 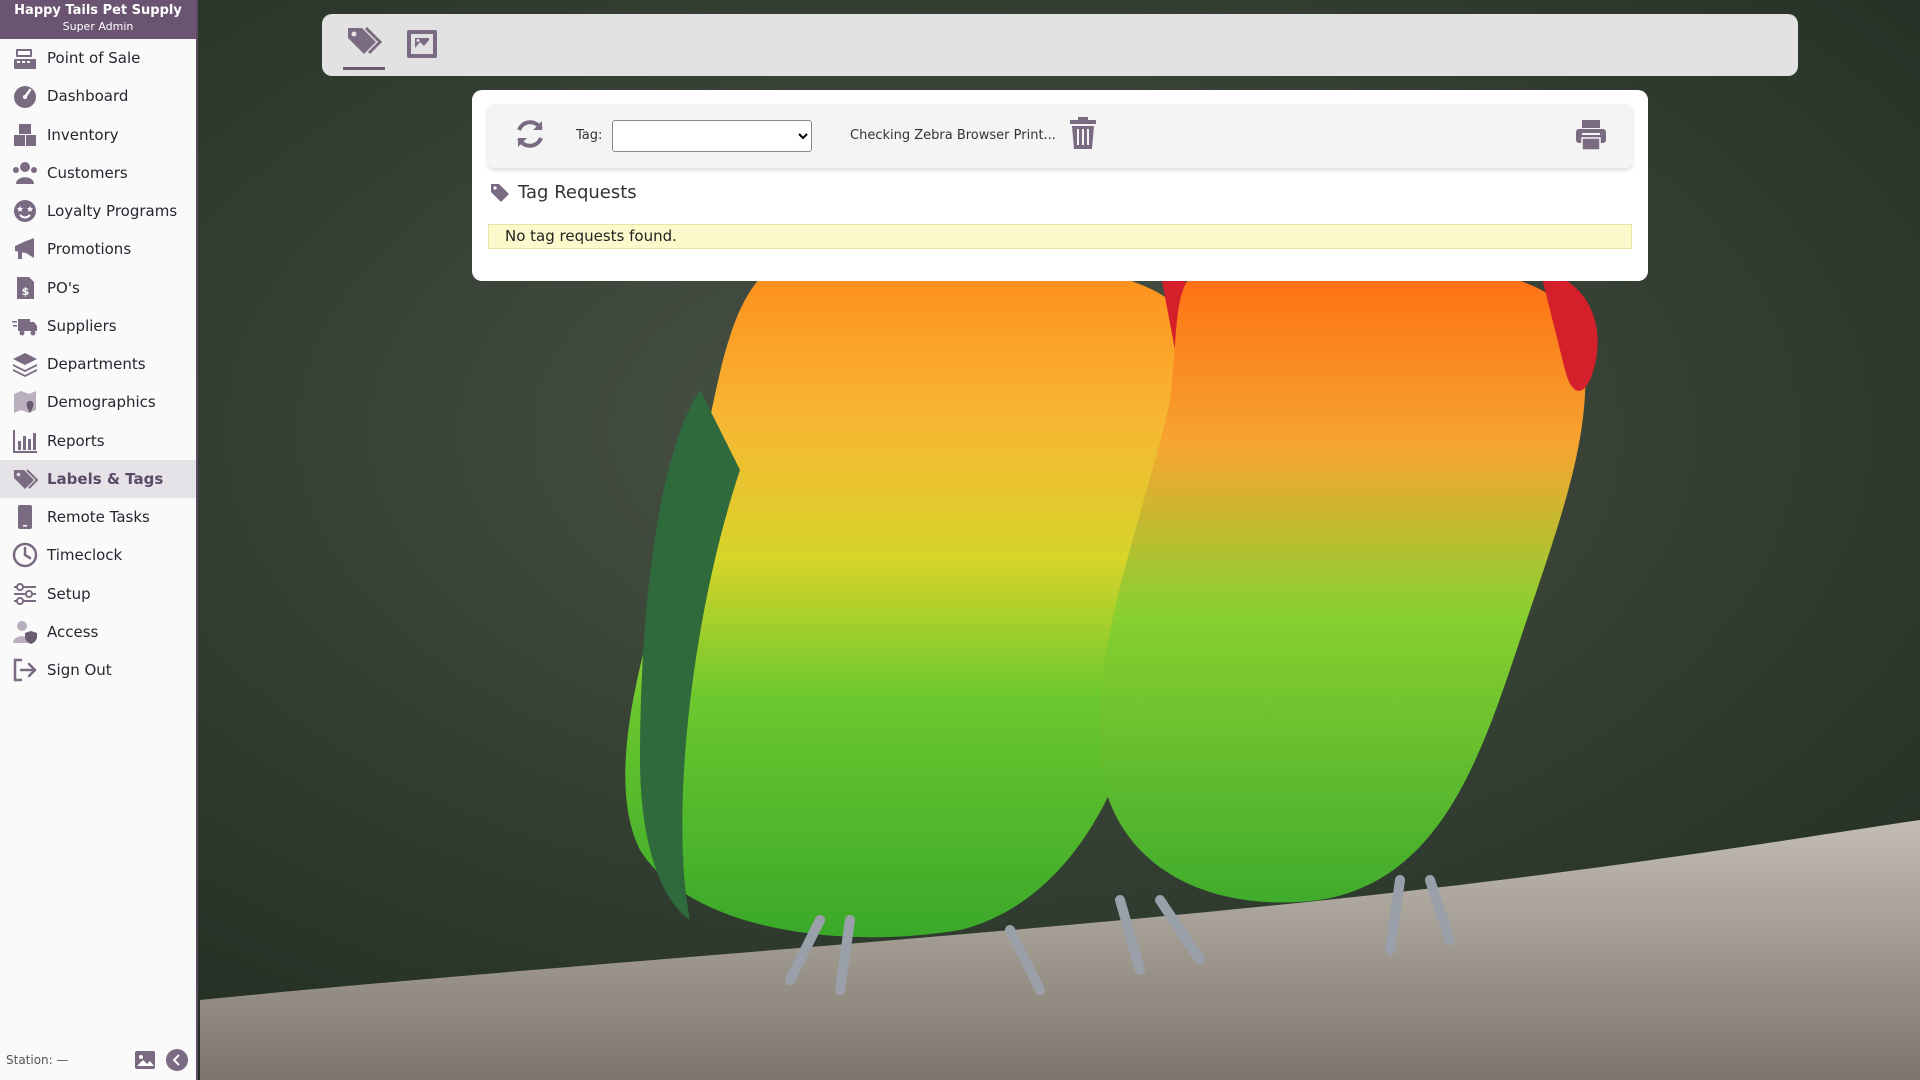 I want to click on star-face-icon, so click(x=25, y=211).